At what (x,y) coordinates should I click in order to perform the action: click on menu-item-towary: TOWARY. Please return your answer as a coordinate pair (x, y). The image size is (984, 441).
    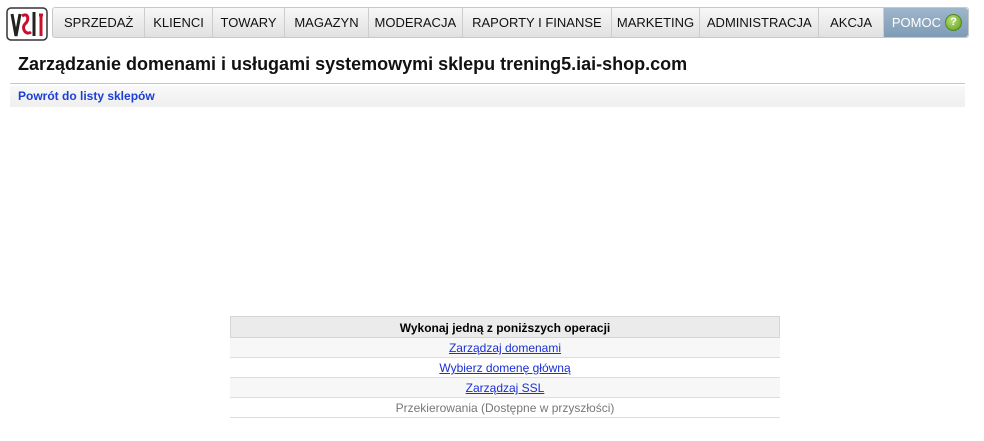
    Looking at the image, I should click on (249, 22).